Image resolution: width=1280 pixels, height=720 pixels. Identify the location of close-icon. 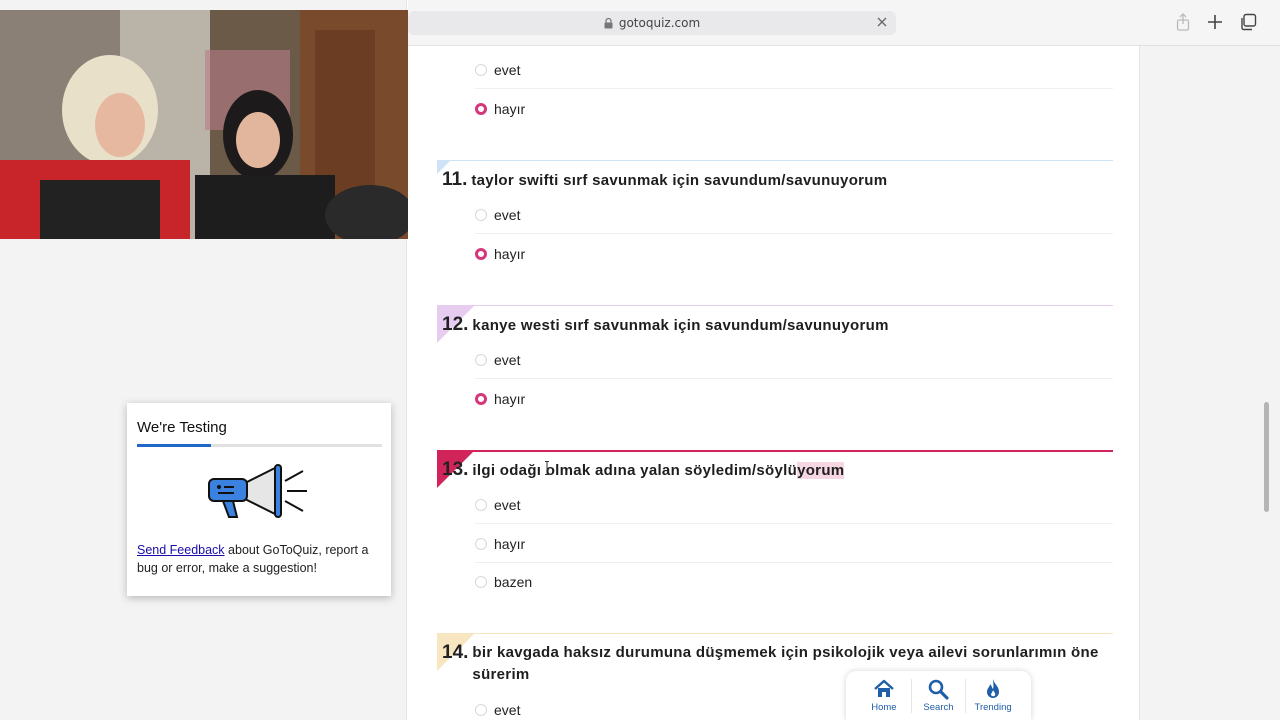
(882, 22).